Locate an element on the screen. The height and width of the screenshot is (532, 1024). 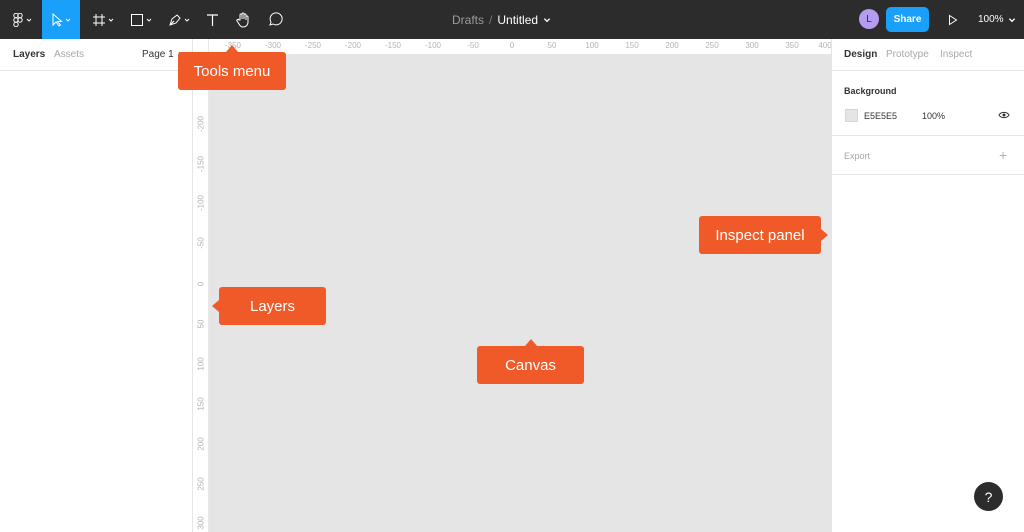
toolbar: Drafts / Untitled L Share 100% is located at coordinates (512, 19).